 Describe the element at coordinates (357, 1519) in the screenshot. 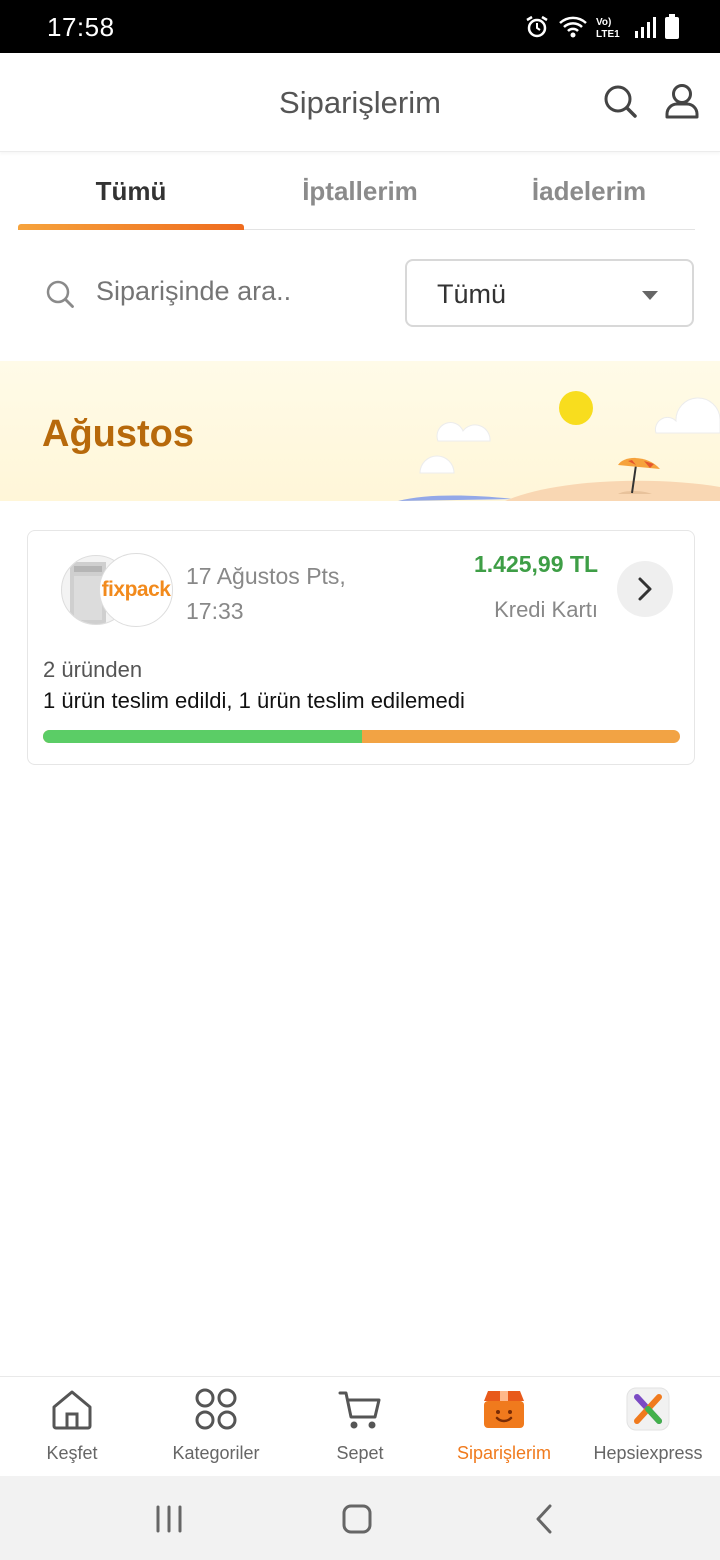

I see `home-button-icon` at that location.